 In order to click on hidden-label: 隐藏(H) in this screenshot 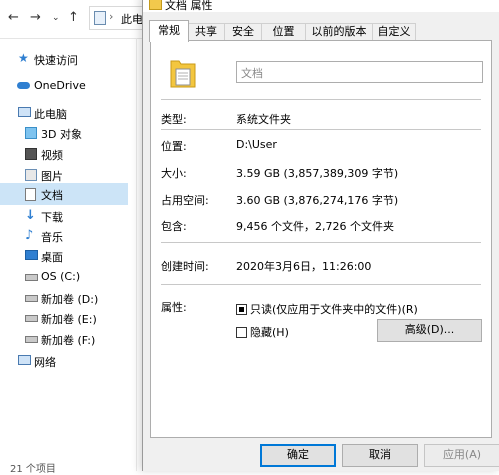, I will do `click(269, 332)`.